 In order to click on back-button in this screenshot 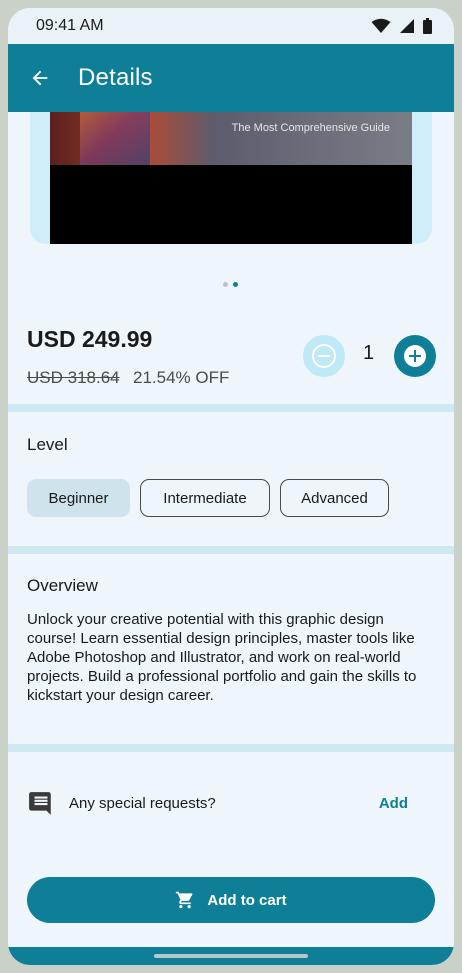, I will do `click(40, 78)`.